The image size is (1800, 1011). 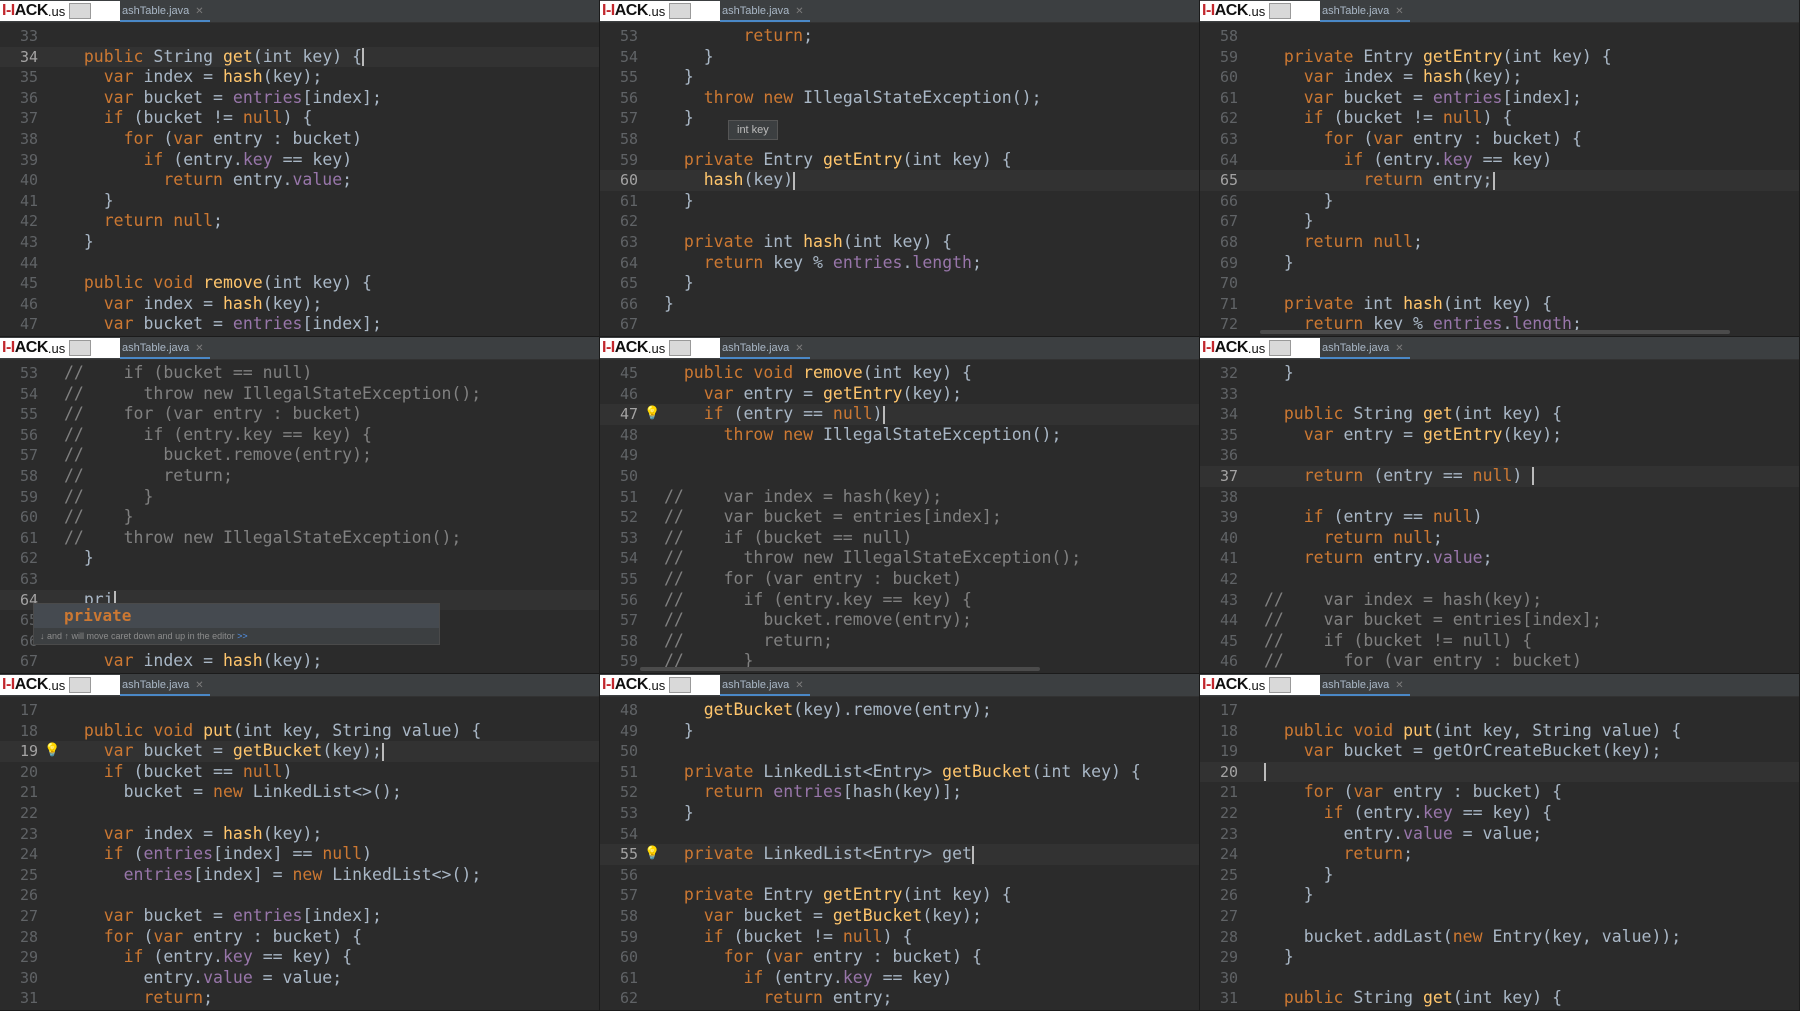 What do you see at coordinates (1499, 283) in the screenshot?
I see `code-line: 70` at bounding box center [1499, 283].